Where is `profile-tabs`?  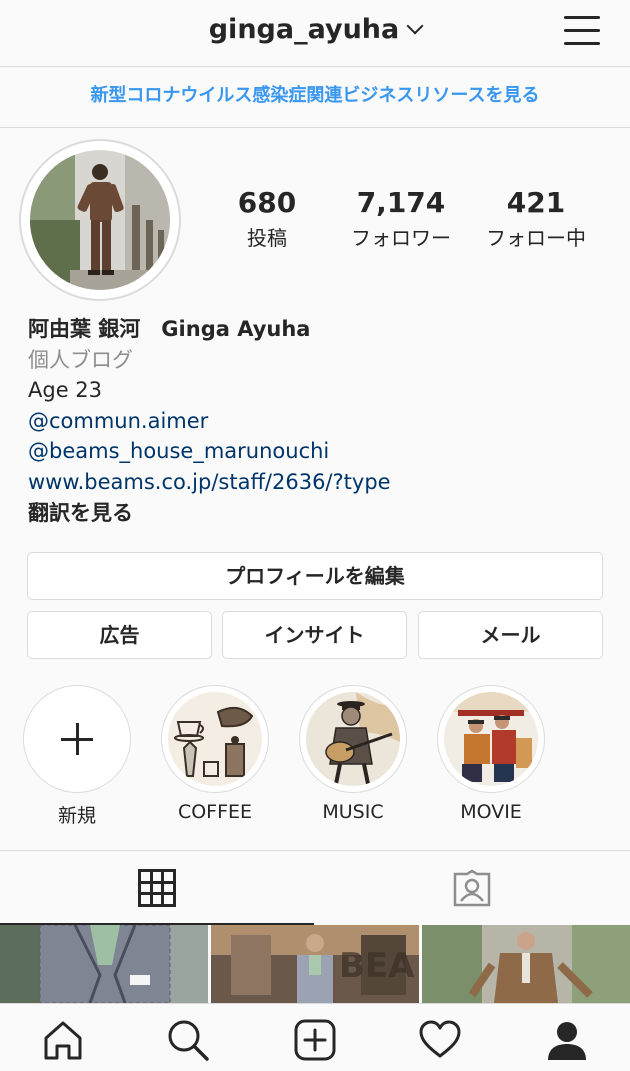 profile-tabs is located at coordinates (315, 887).